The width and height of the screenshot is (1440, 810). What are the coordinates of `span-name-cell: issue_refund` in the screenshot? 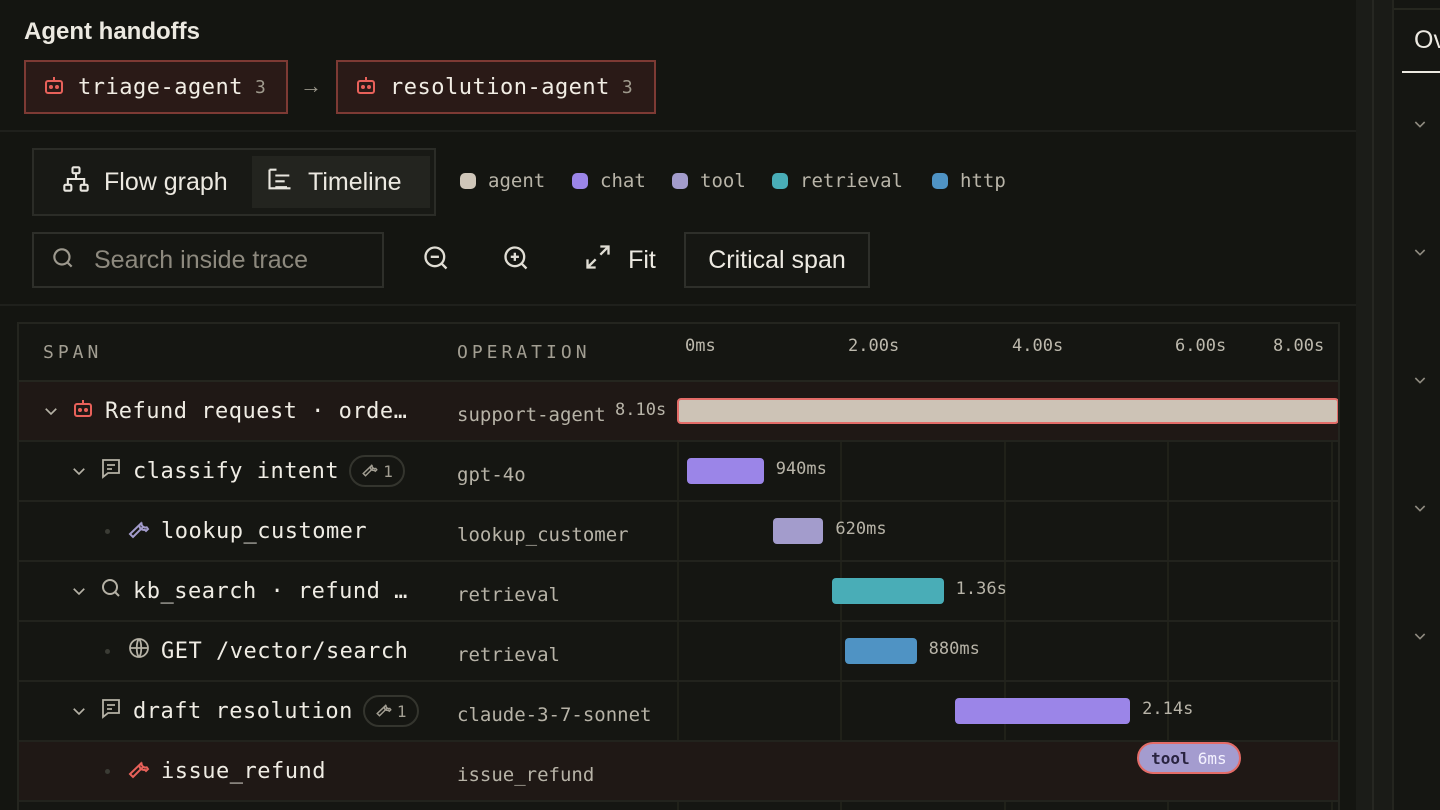 It's located at (211, 771).